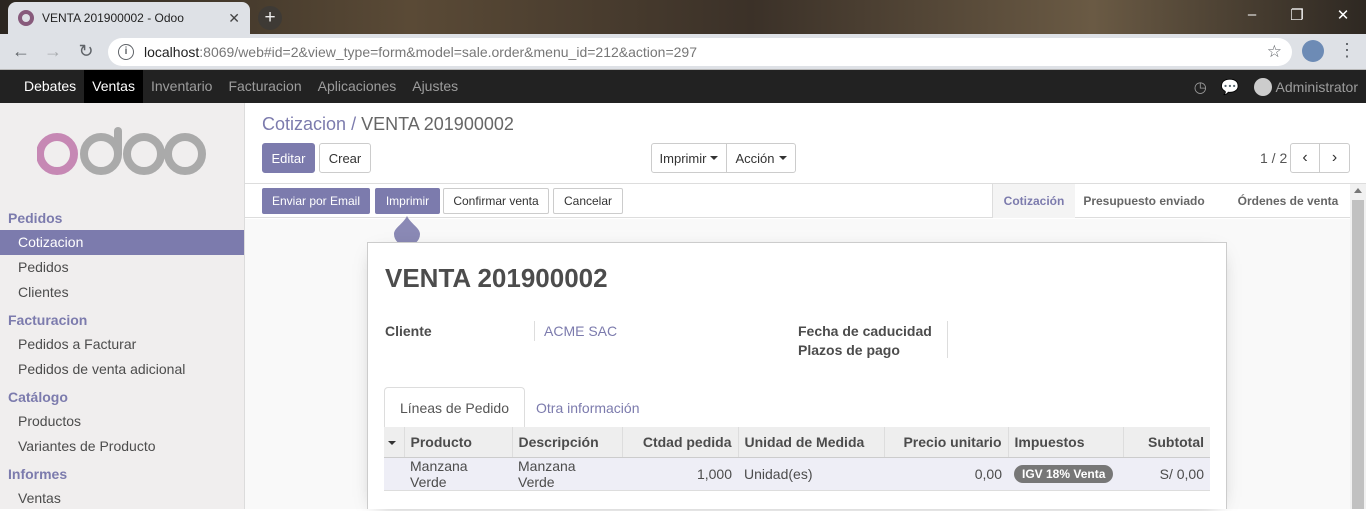 The width and height of the screenshot is (1366, 511). Describe the element at coordinates (1358, 190) in the screenshot. I see `scroll-up-icon` at that location.